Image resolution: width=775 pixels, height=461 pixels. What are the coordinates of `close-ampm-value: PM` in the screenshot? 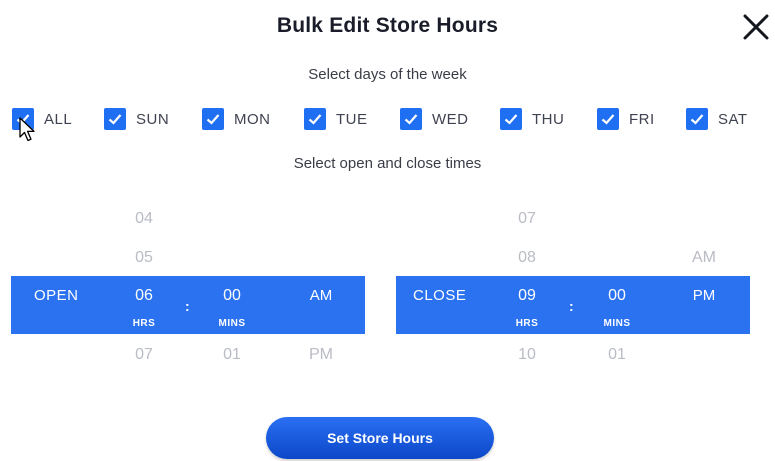 It's located at (704, 295).